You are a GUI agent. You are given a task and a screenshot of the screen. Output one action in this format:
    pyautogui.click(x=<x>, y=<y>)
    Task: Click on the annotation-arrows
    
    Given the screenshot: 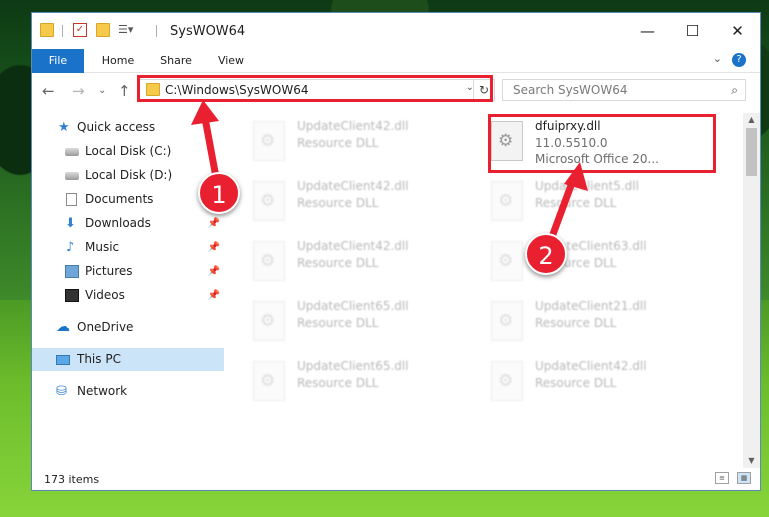 What is the action you would take?
    pyautogui.click(x=389, y=174)
    